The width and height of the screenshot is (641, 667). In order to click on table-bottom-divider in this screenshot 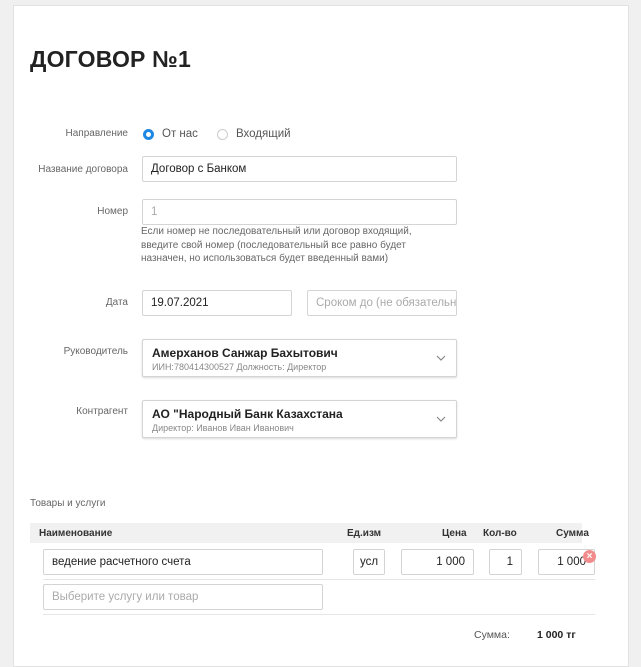, I will do `click(319, 614)`.